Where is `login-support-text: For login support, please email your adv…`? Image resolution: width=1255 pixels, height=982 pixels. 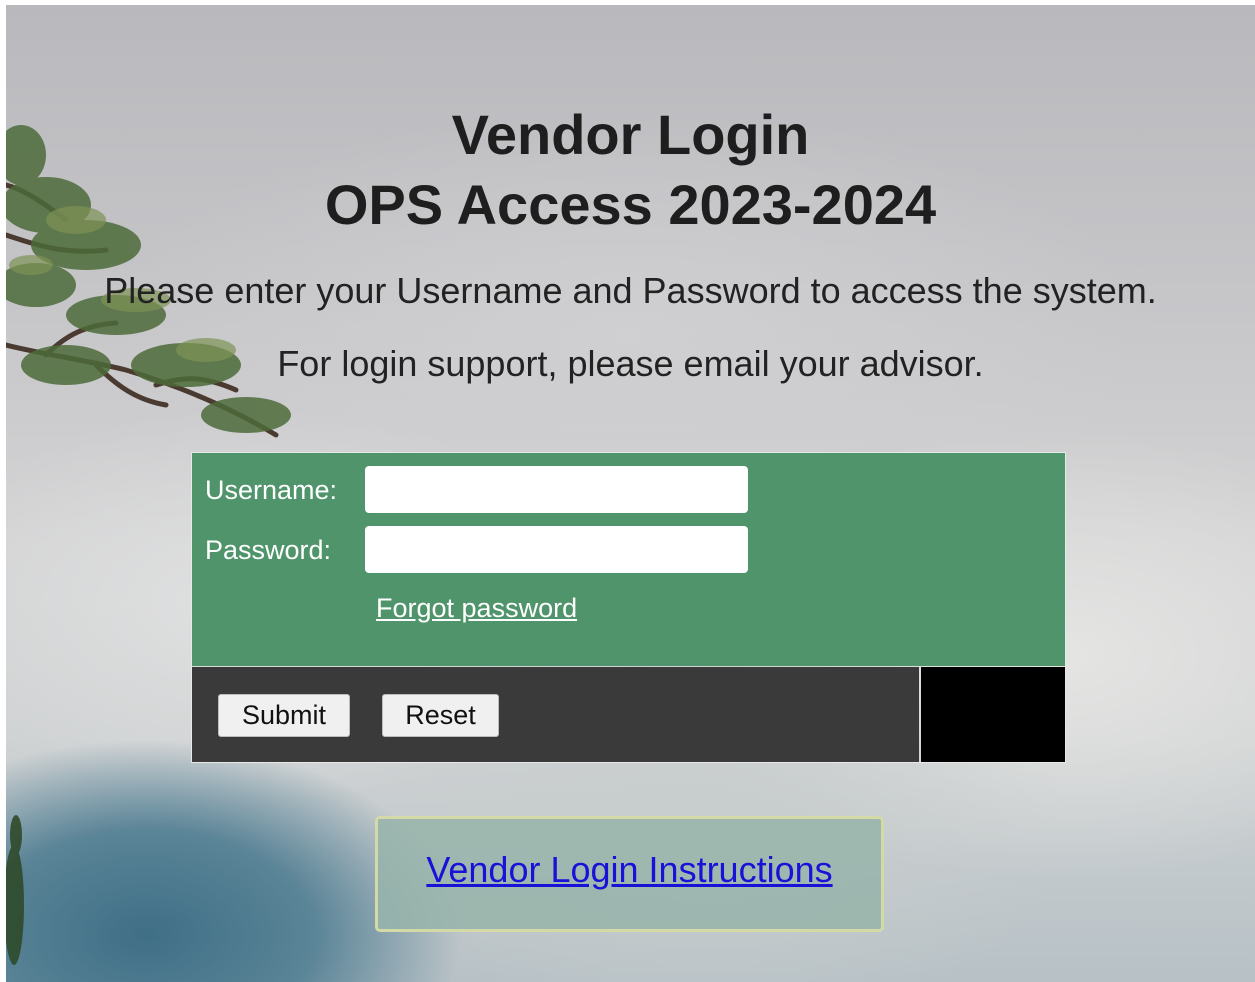 login-support-text: For login support, please email your adv… is located at coordinates (630, 363).